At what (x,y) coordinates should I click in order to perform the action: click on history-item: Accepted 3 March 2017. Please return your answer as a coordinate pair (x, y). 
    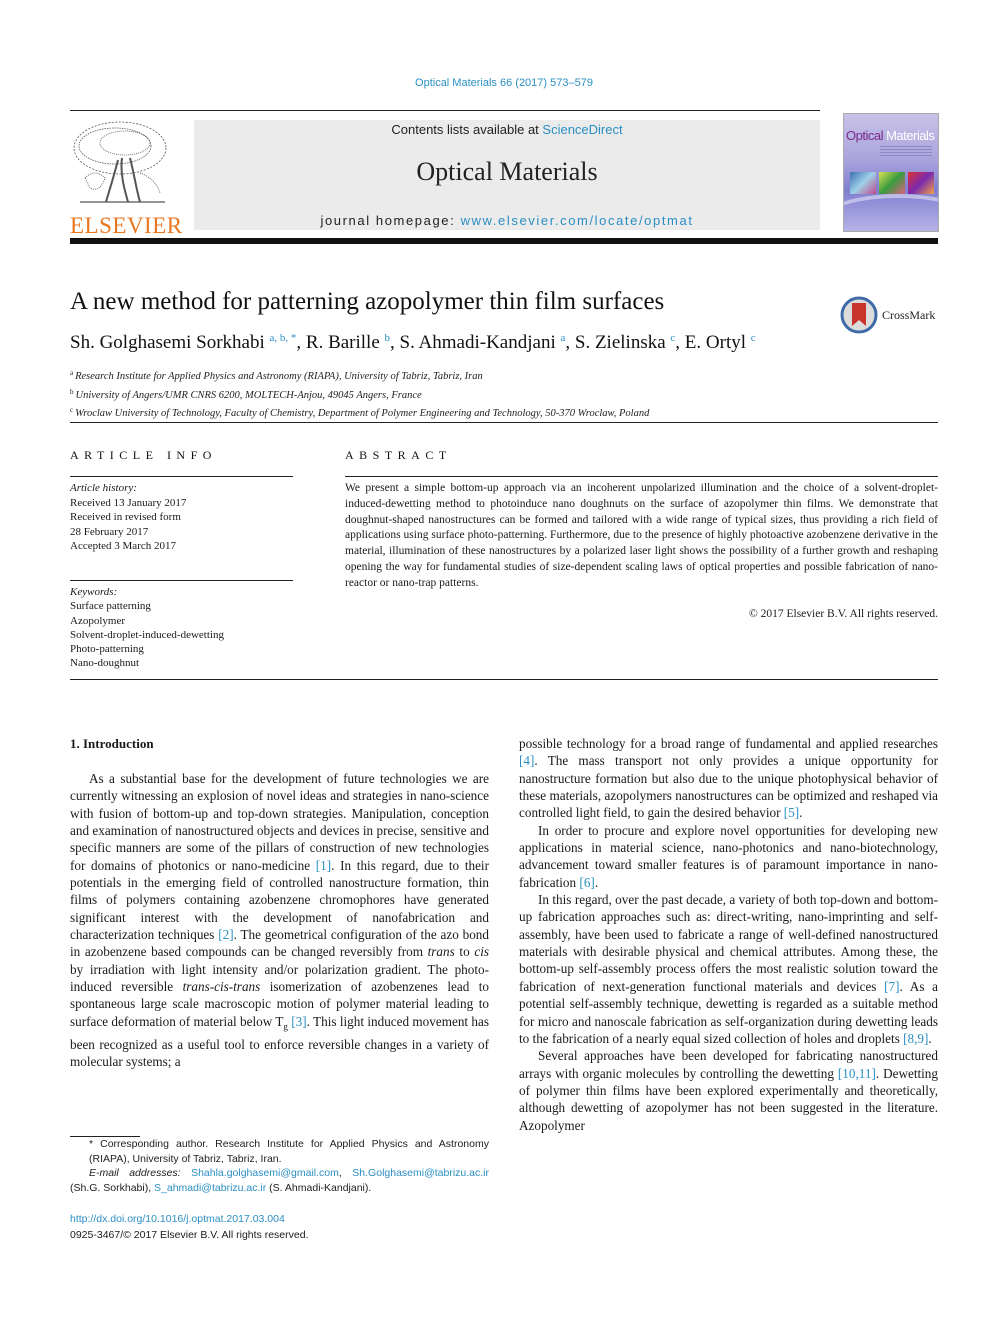
    Looking at the image, I should click on (123, 546).